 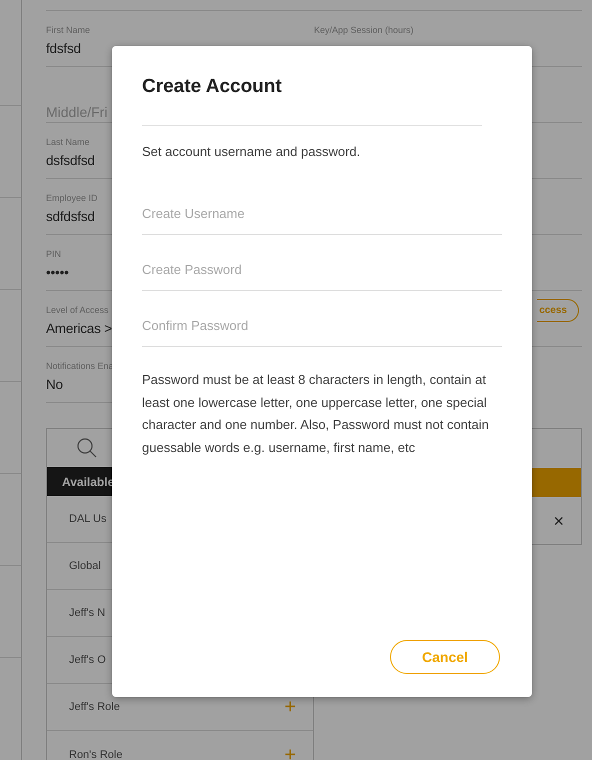 I want to click on field-label: Level of Access, so click(x=78, y=310).